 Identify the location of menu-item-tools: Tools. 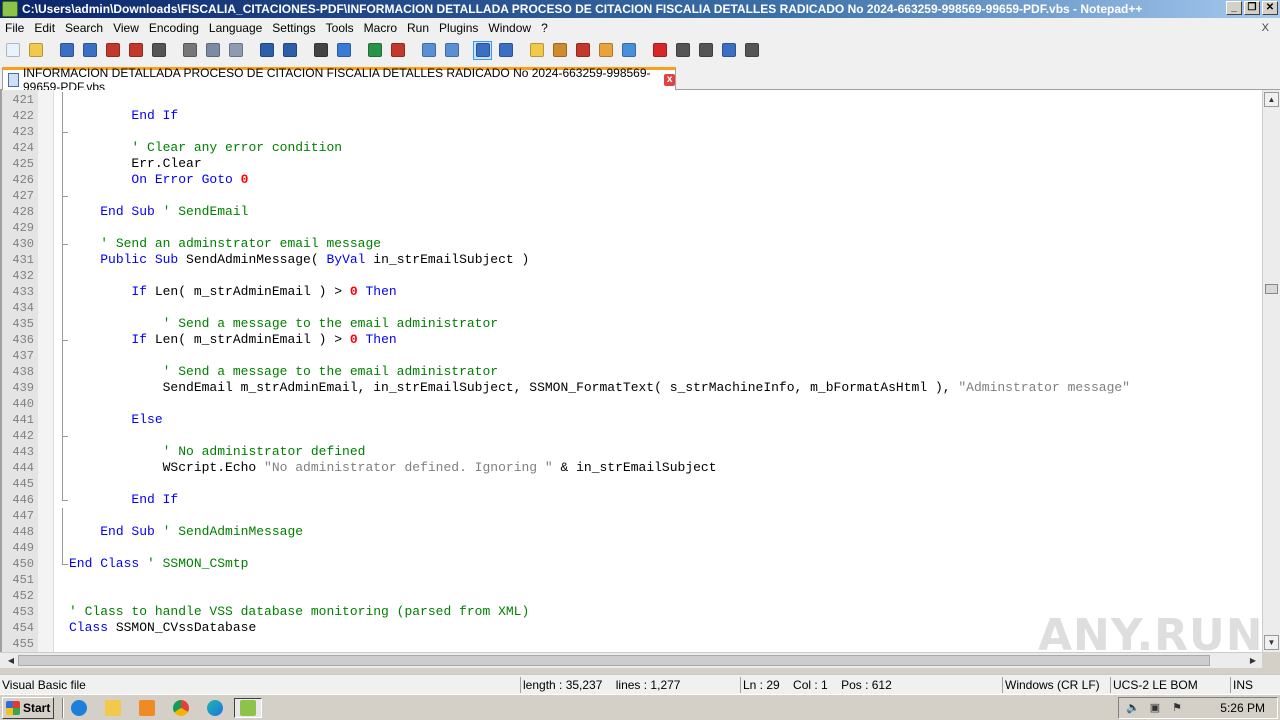
(340, 28).